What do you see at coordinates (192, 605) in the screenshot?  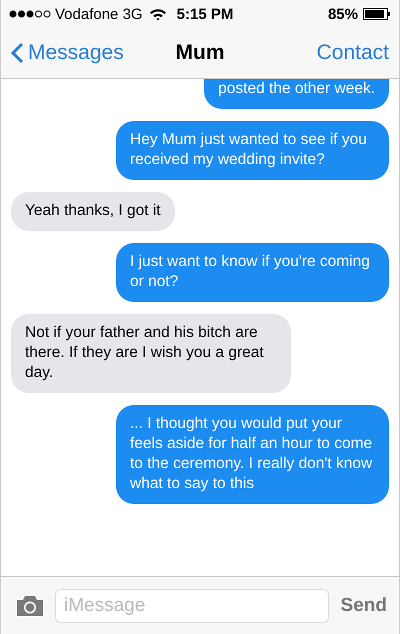 I see `message-input: iMessage` at bounding box center [192, 605].